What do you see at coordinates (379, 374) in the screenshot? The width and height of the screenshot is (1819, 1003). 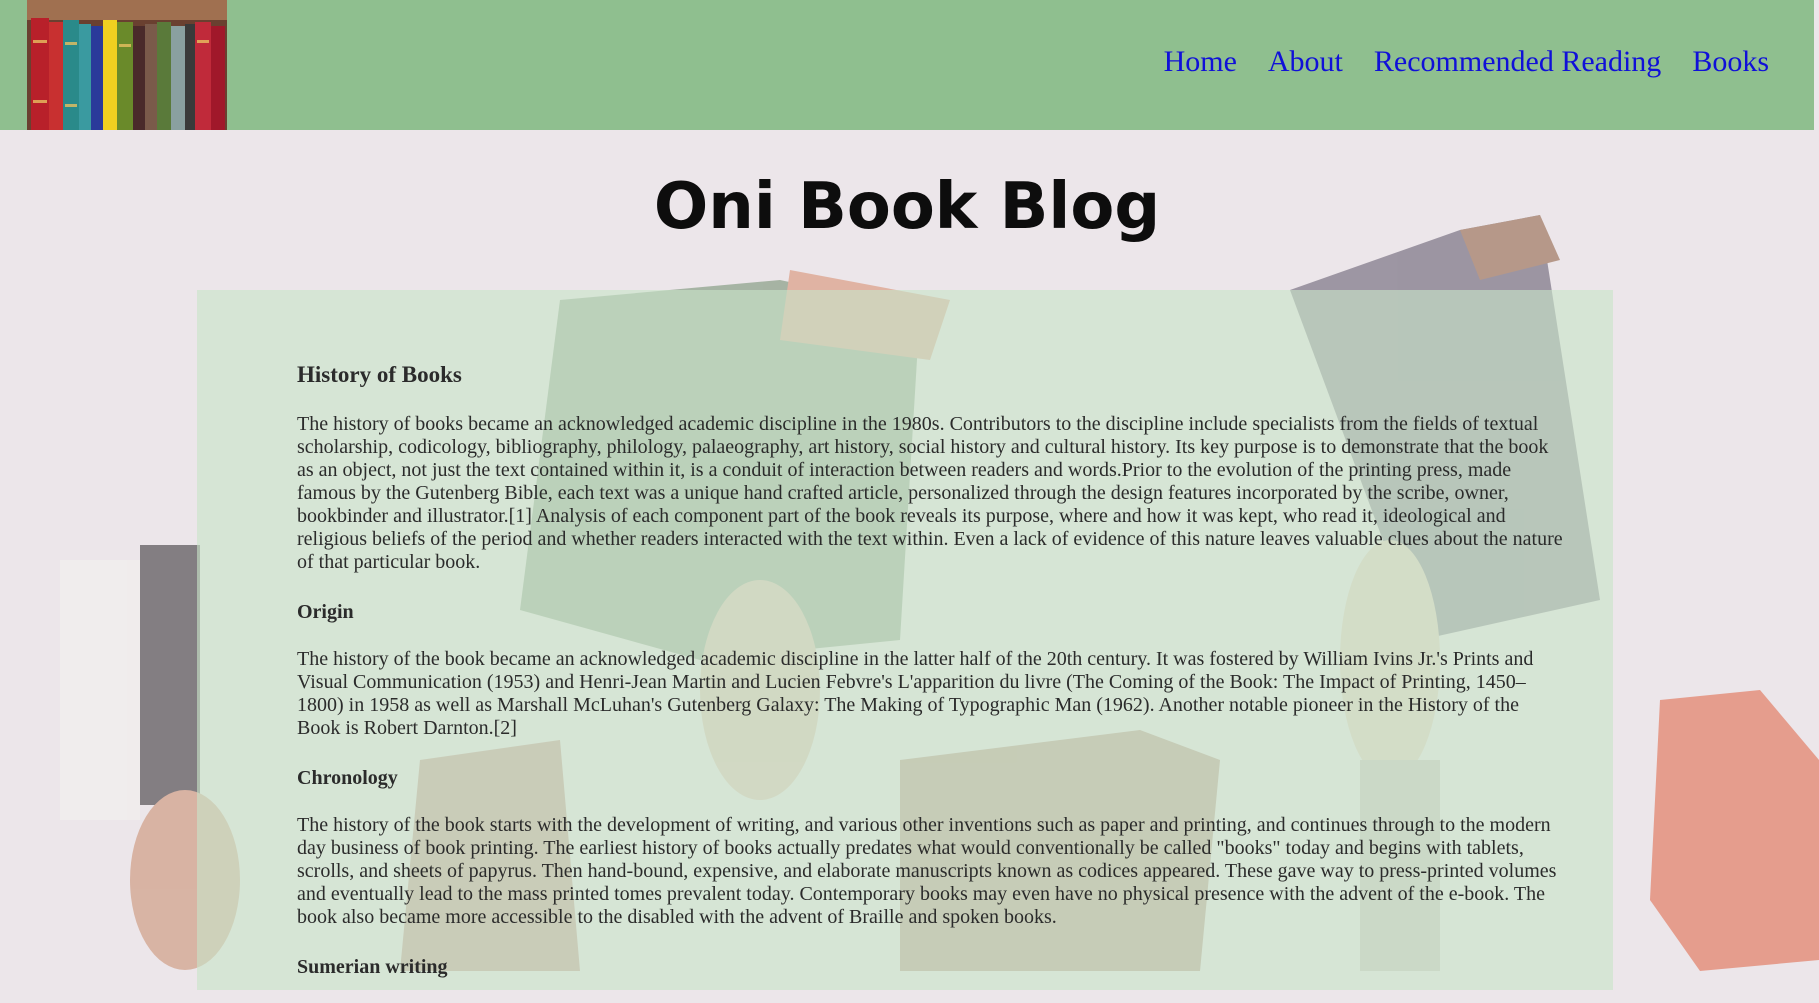 I see `article-title: History of Books` at bounding box center [379, 374].